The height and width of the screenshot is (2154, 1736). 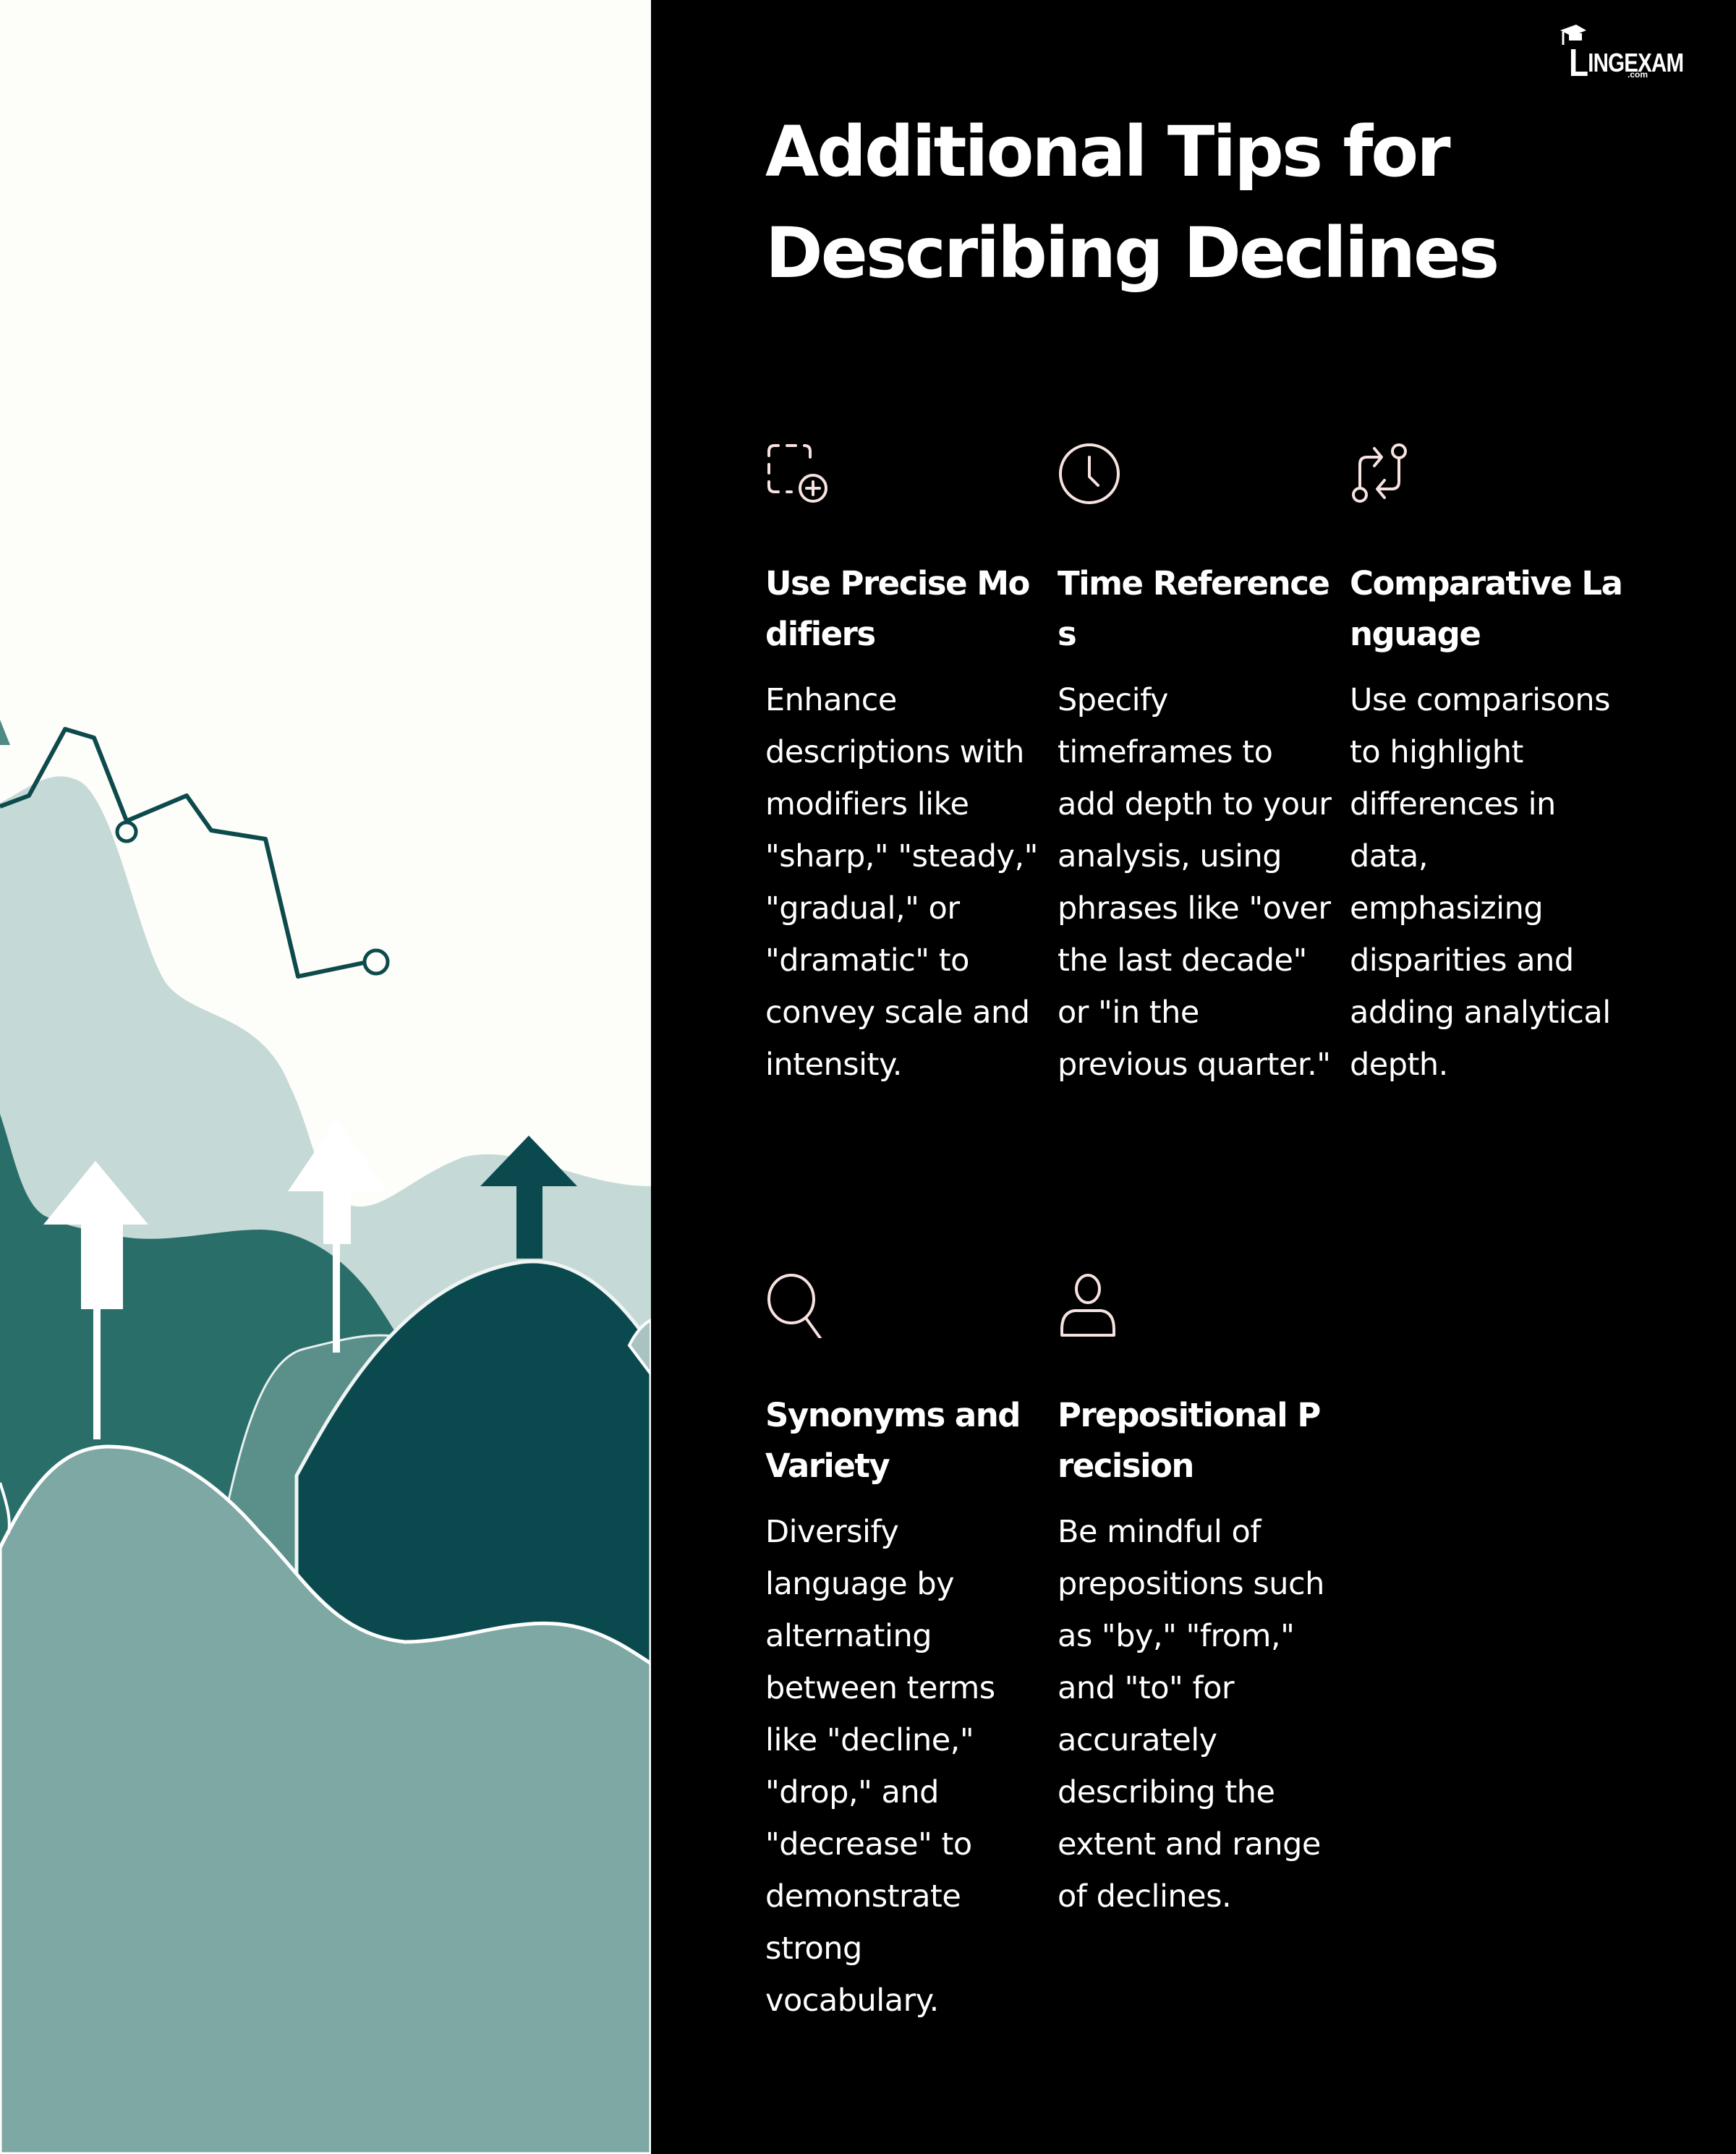 I want to click on partial-arrow-shape, so click(x=5, y=732).